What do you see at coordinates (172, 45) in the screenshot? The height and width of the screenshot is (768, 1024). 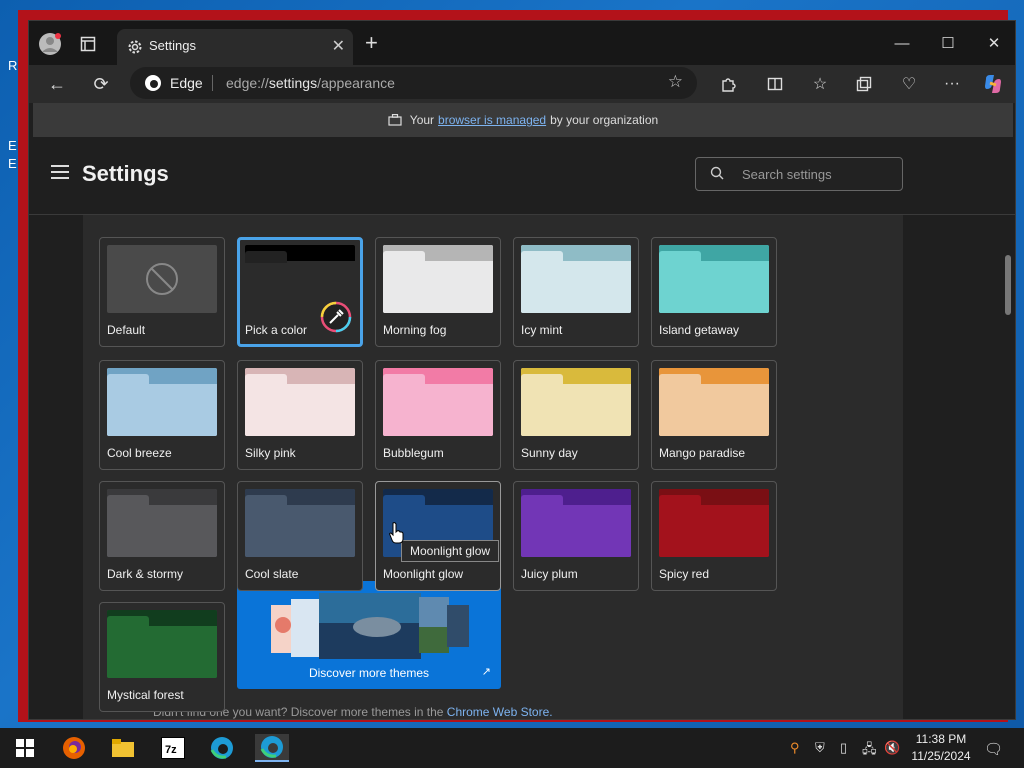 I see `tab-title: Settings` at bounding box center [172, 45].